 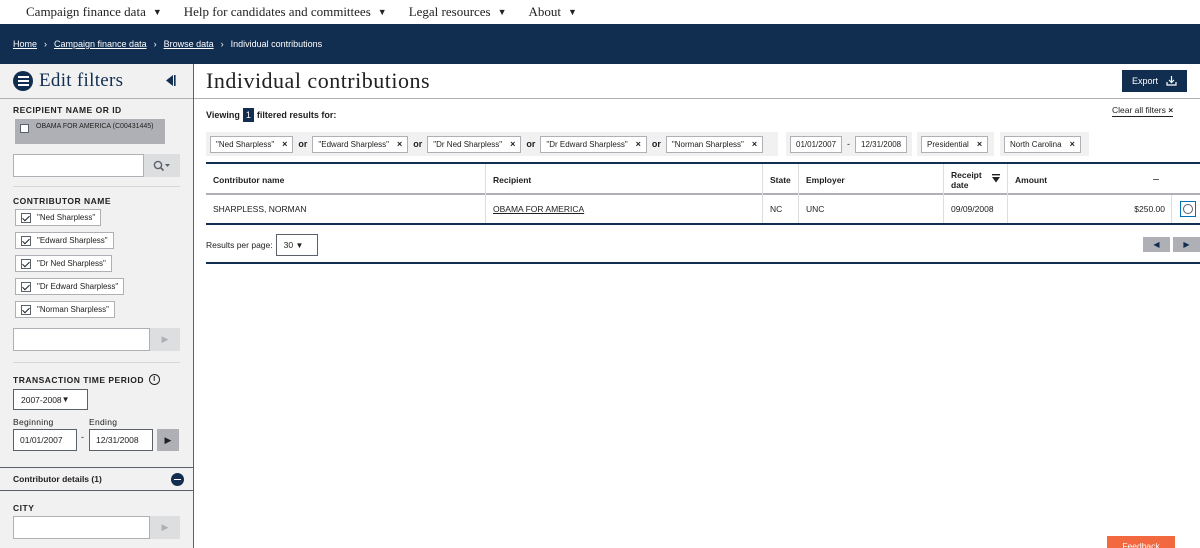 What do you see at coordinates (81, 339) in the screenshot?
I see `contributor-name-input` at bounding box center [81, 339].